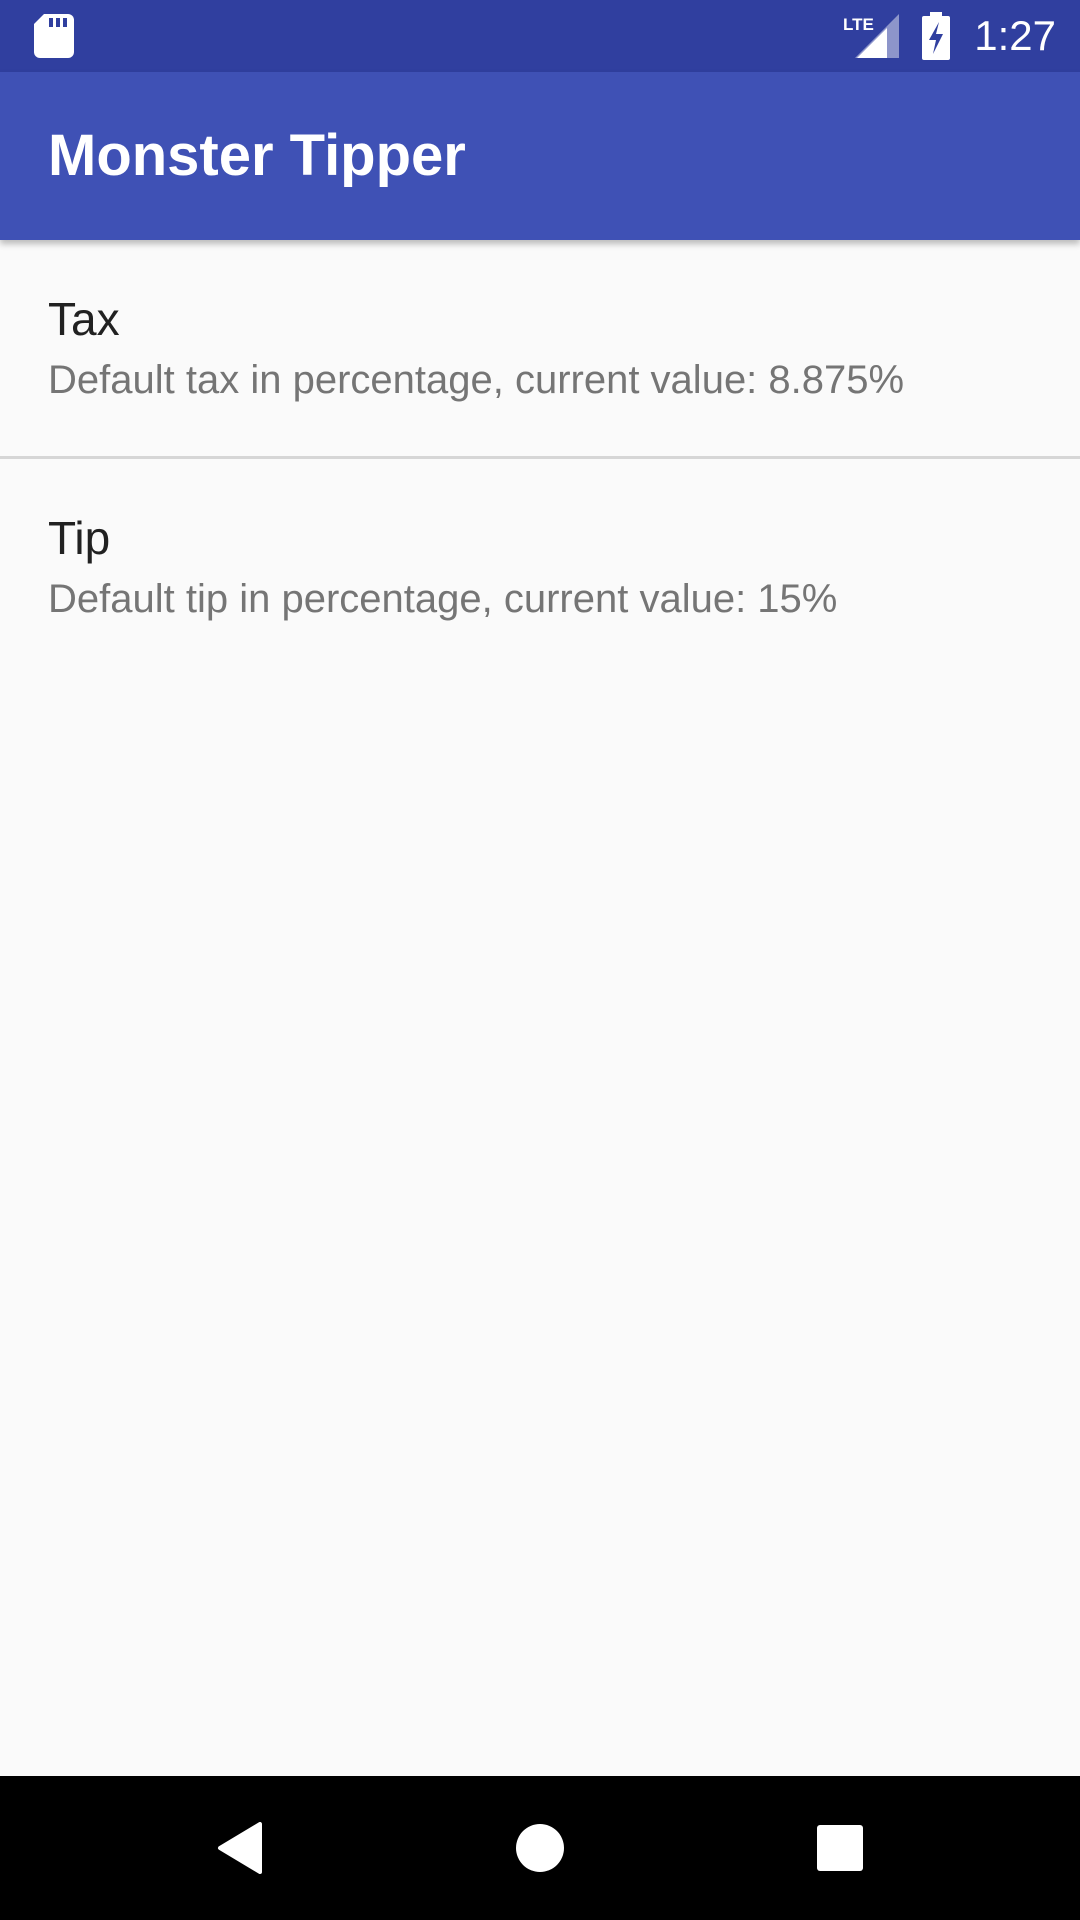 This screenshot has width=1080, height=1920. I want to click on preference-title: Tip, so click(79, 538).